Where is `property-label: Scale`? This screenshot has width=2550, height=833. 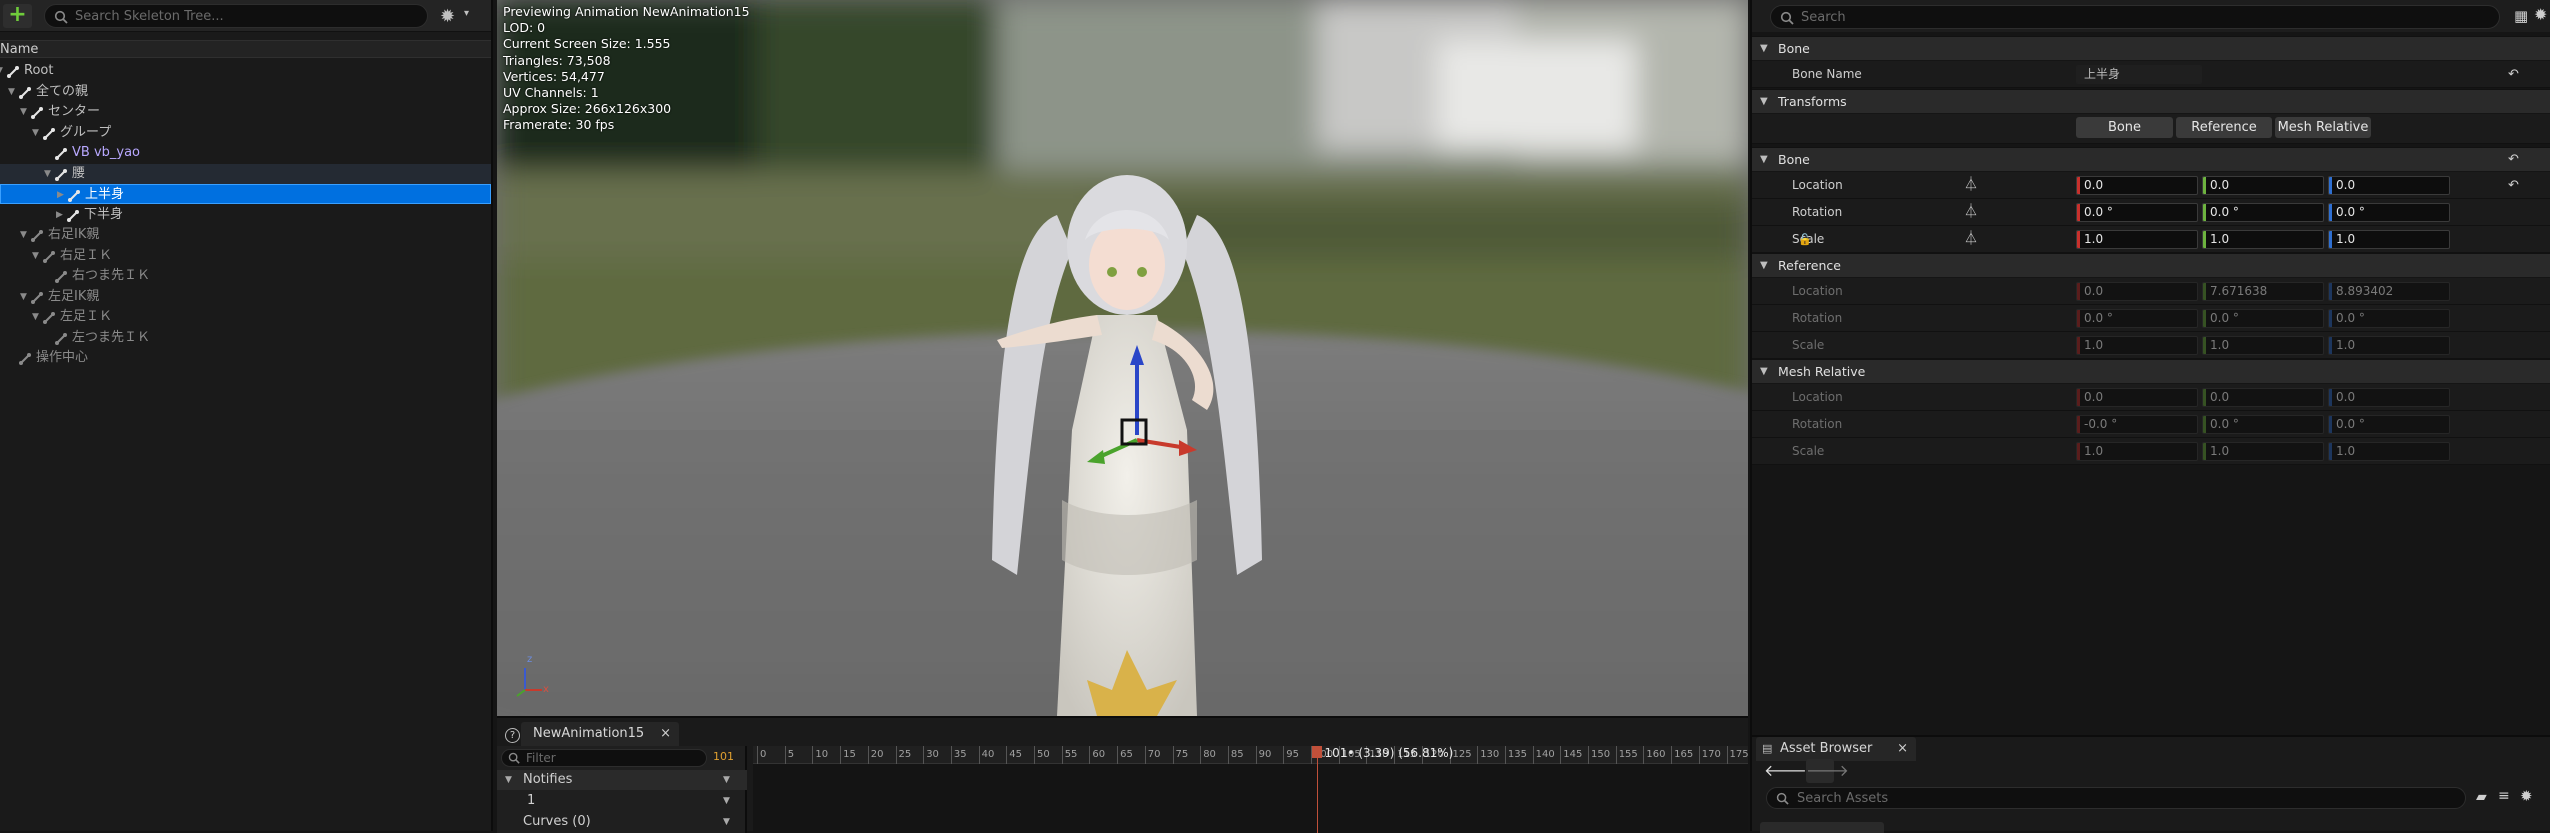
property-label: Scale is located at coordinates (1808, 451).